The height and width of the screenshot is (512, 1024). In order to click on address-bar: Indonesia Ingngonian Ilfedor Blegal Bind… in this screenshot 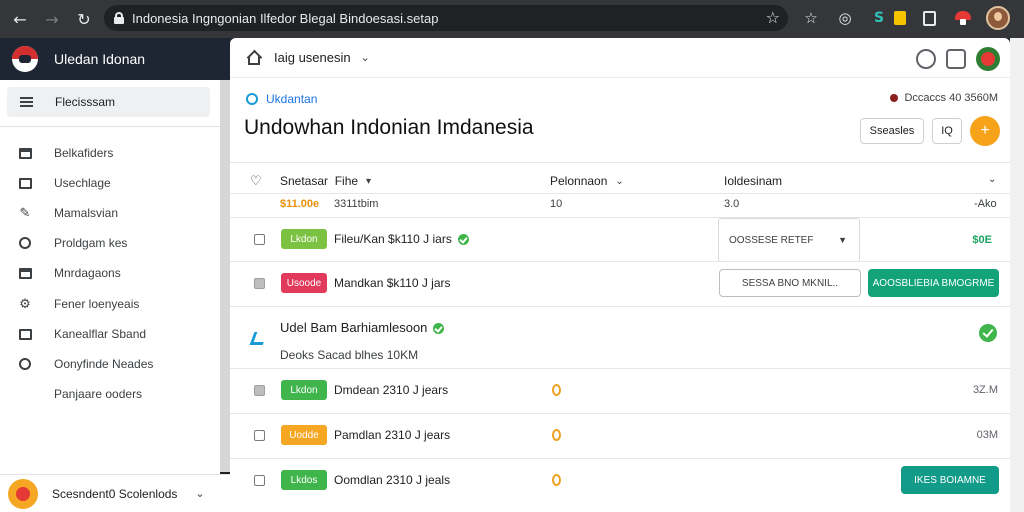, I will do `click(446, 18)`.